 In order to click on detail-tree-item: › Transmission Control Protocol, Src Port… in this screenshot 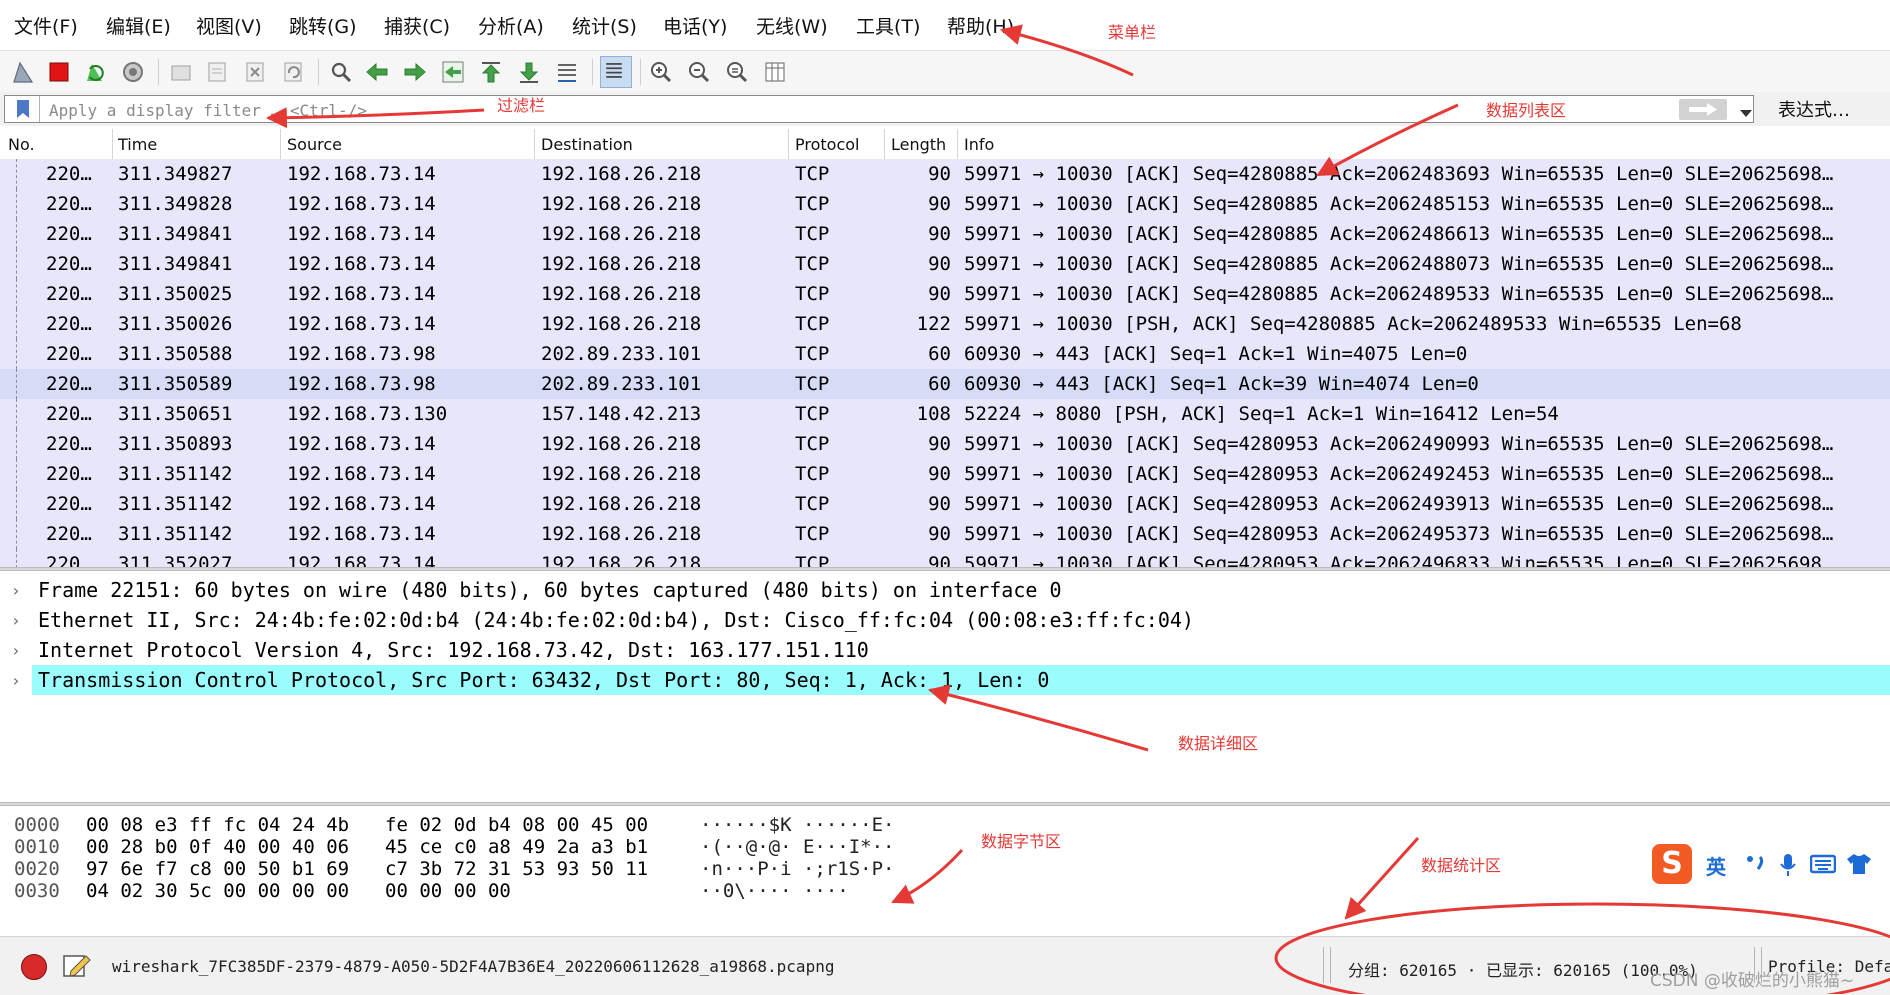, I will do `click(945, 680)`.